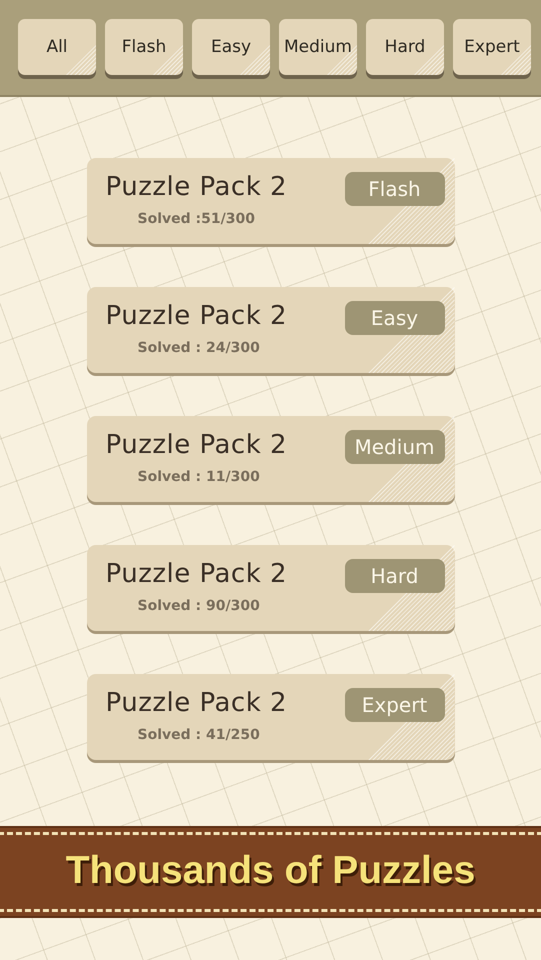  What do you see at coordinates (394, 318) in the screenshot?
I see `difficulty-badge: Easy` at bounding box center [394, 318].